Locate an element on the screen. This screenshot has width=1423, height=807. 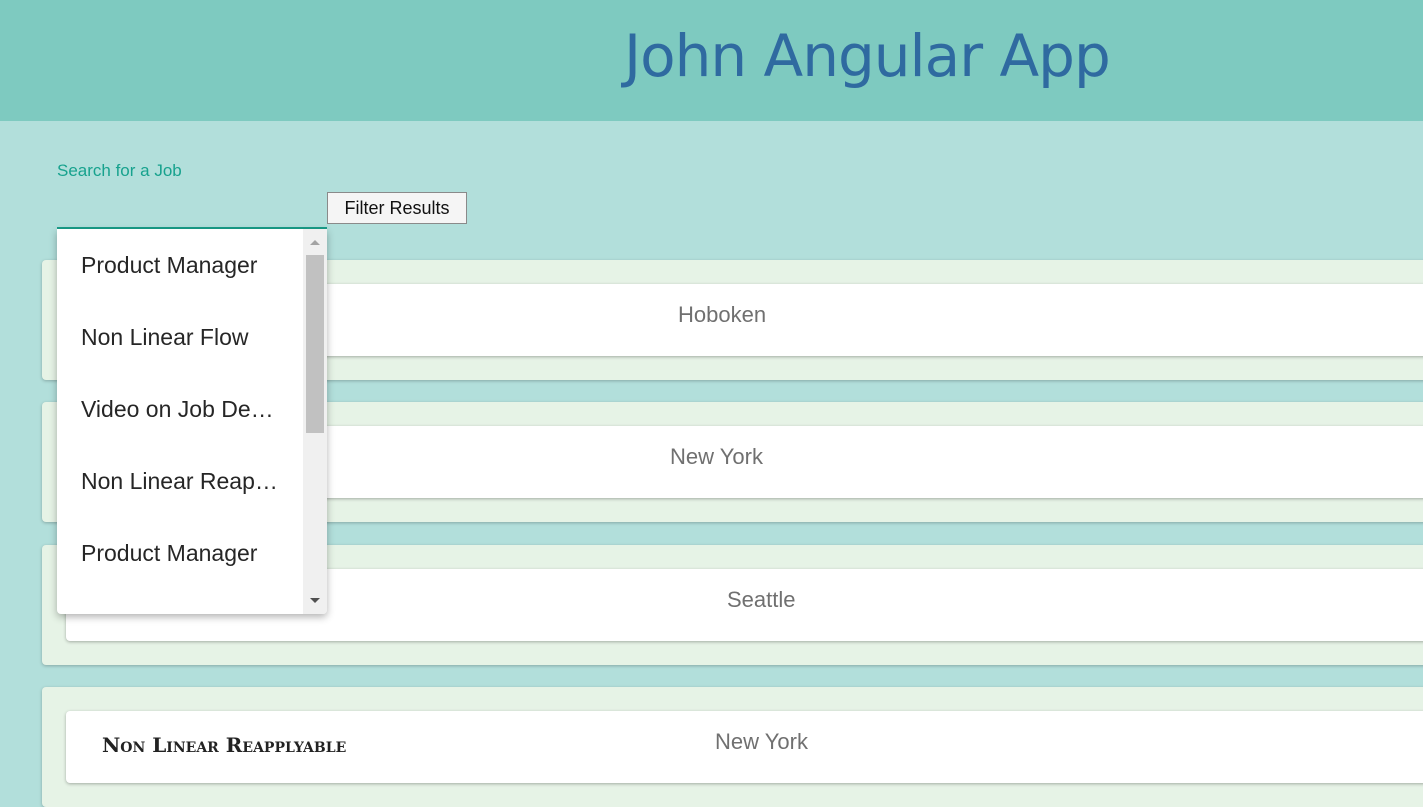
job-location: Seattle is located at coordinates (761, 599).